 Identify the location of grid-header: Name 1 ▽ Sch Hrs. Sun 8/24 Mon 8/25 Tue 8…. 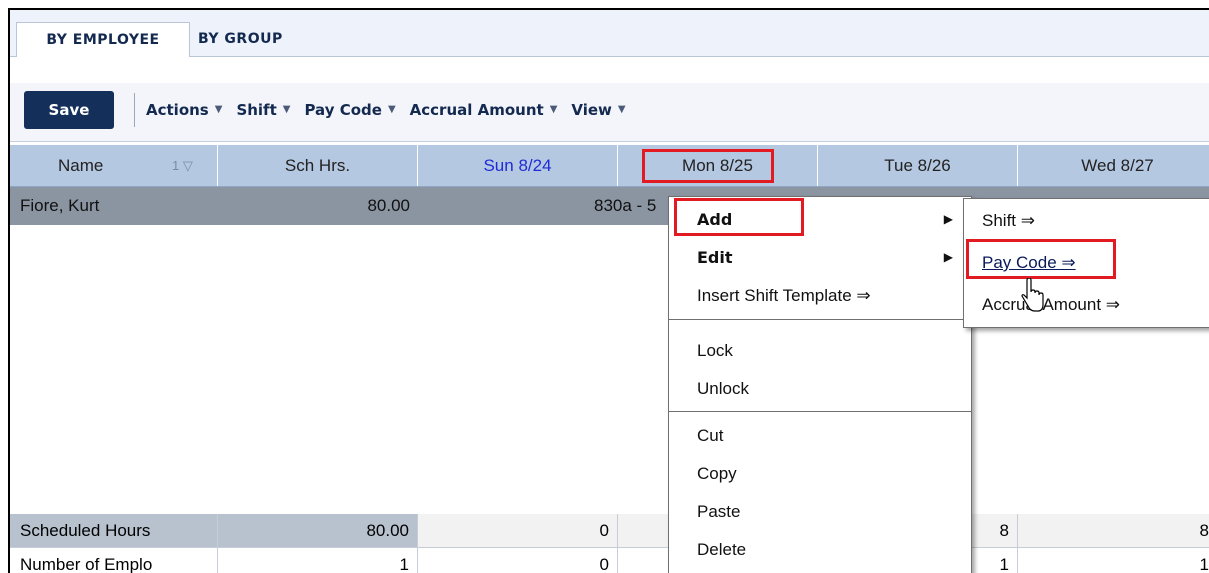
(609, 166).